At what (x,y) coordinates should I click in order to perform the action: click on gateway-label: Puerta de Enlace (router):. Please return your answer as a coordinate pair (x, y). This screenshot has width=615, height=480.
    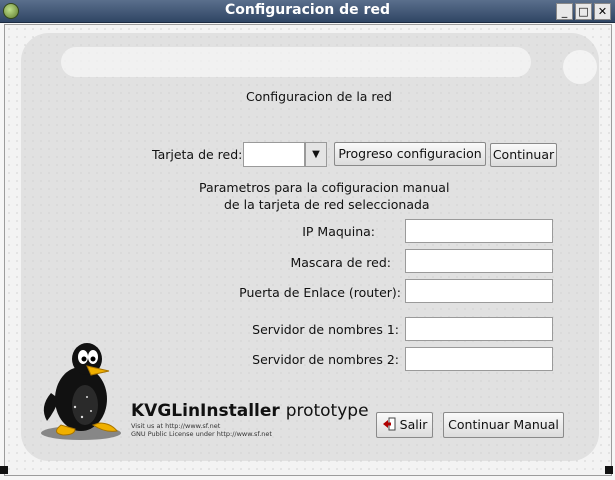
    Looking at the image, I should click on (320, 292).